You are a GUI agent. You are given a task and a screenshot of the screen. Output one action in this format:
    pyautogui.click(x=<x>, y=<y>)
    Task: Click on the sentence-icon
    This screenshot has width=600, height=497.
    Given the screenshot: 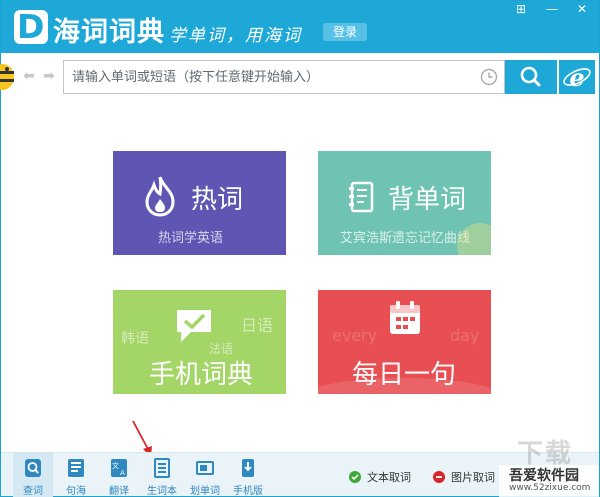 What is the action you would take?
    pyautogui.click(x=76, y=468)
    